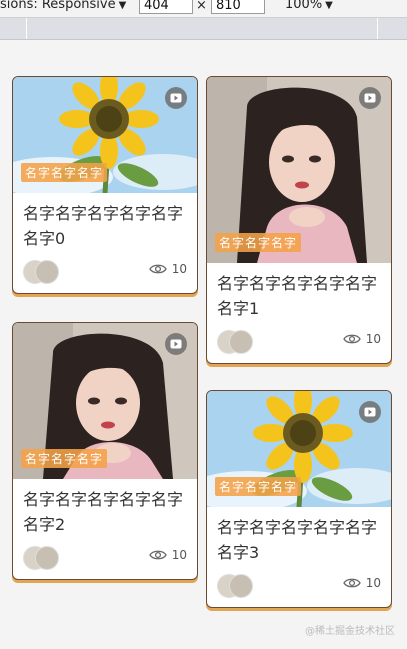 The width and height of the screenshot is (407, 649). What do you see at coordinates (299, 293) in the screenshot?
I see `card-title: 名字名字名字名字名字名字1` at bounding box center [299, 293].